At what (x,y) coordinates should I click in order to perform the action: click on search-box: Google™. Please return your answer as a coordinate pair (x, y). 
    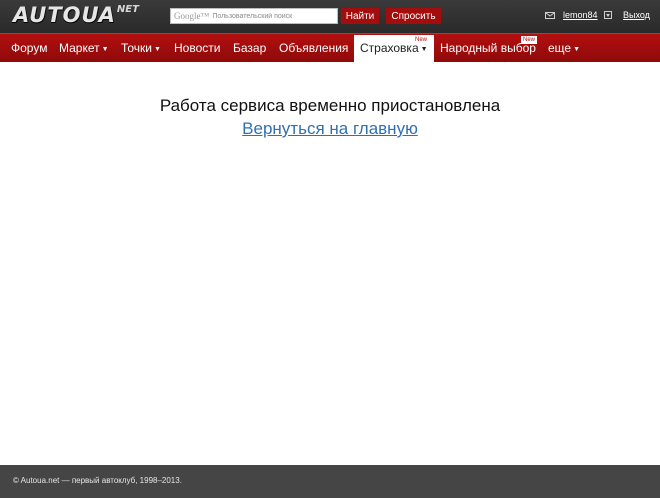
    Looking at the image, I should click on (254, 16).